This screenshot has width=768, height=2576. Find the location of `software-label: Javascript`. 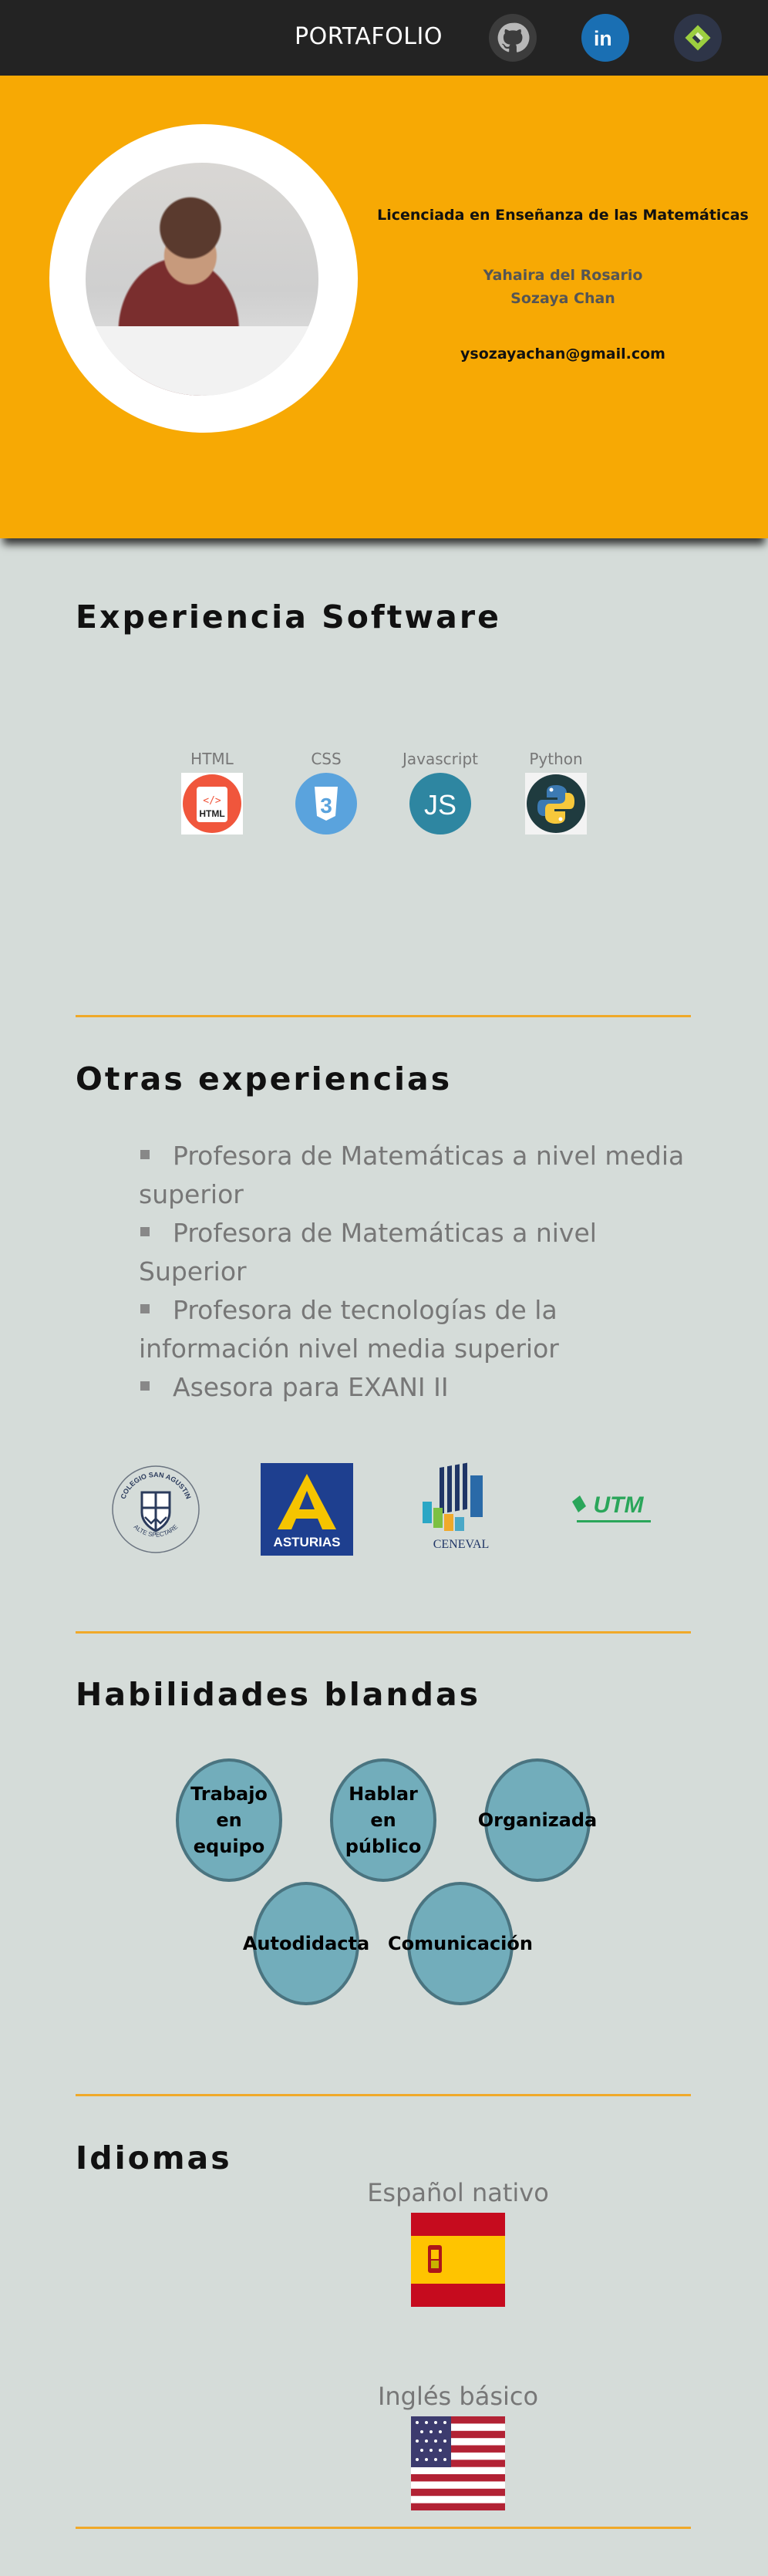

software-label: Javascript is located at coordinates (440, 759).